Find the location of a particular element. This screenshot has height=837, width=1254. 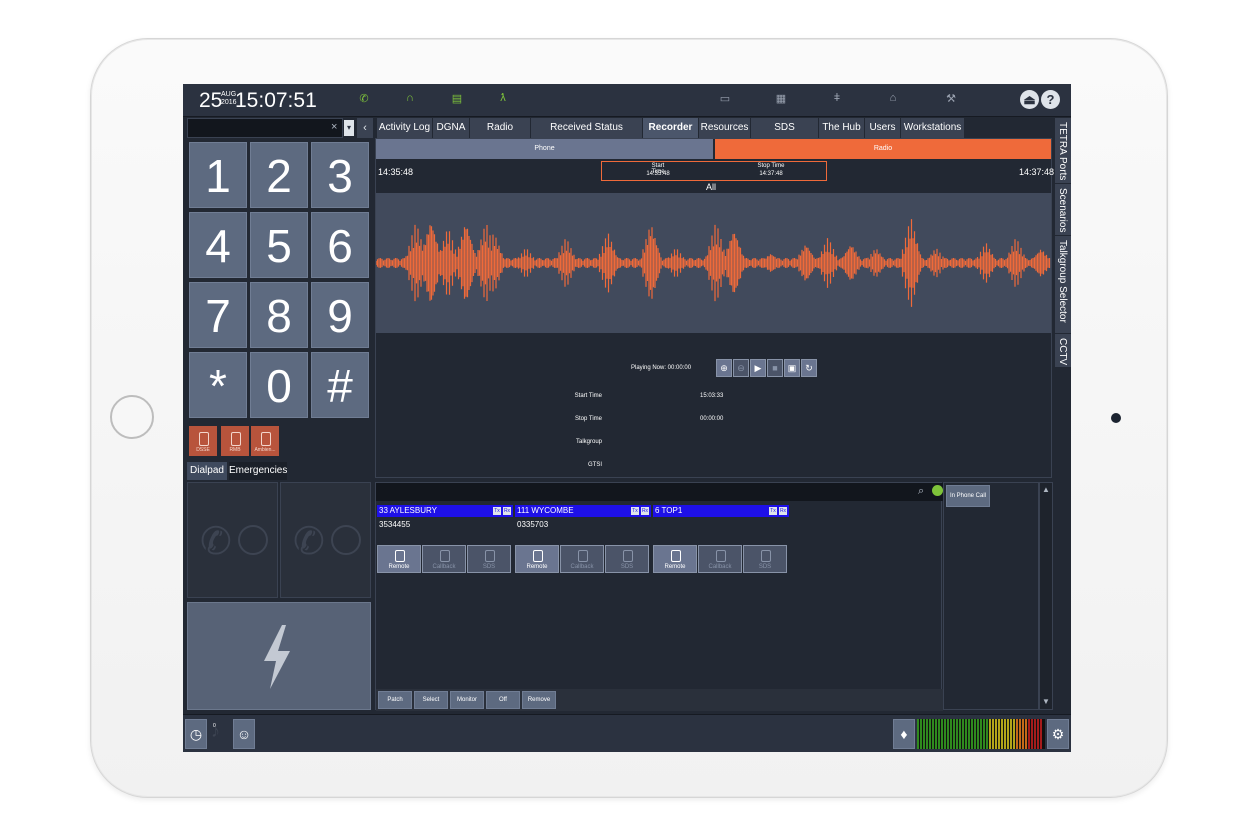

settings-gear-icon: ⚙ is located at coordinates (1058, 734).